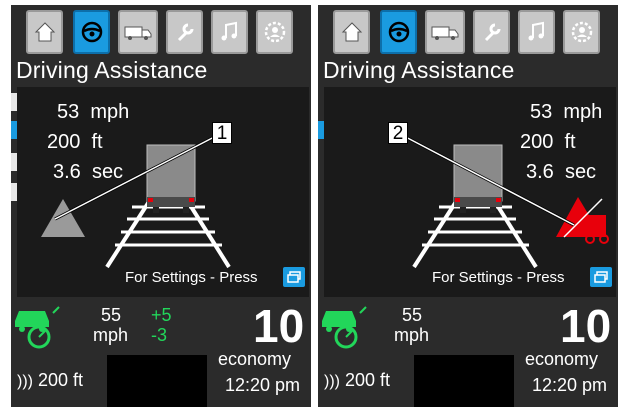 Image resolution: width=621 pixels, height=407 pixels. What do you see at coordinates (222, 133) in the screenshot?
I see `callout-label: 1` at bounding box center [222, 133].